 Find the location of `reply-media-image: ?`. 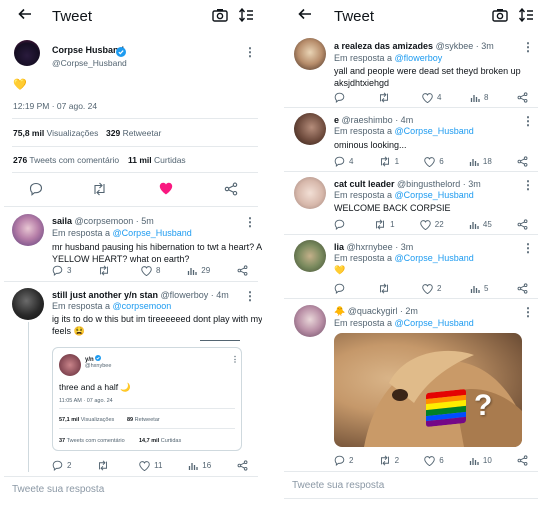

reply-media-image: ? is located at coordinates (428, 390).